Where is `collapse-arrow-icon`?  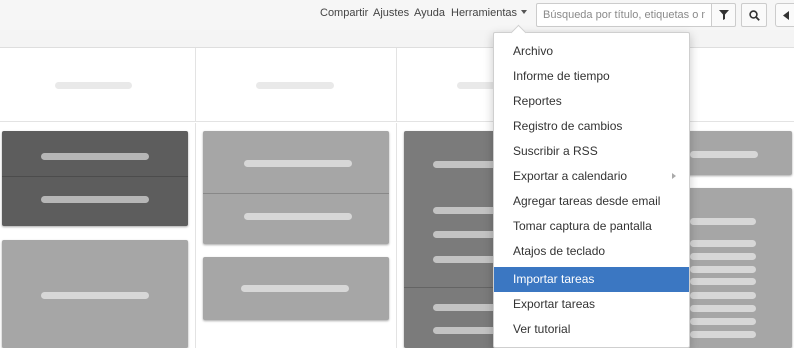 collapse-arrow-icon is located at coordinates (786, 15).